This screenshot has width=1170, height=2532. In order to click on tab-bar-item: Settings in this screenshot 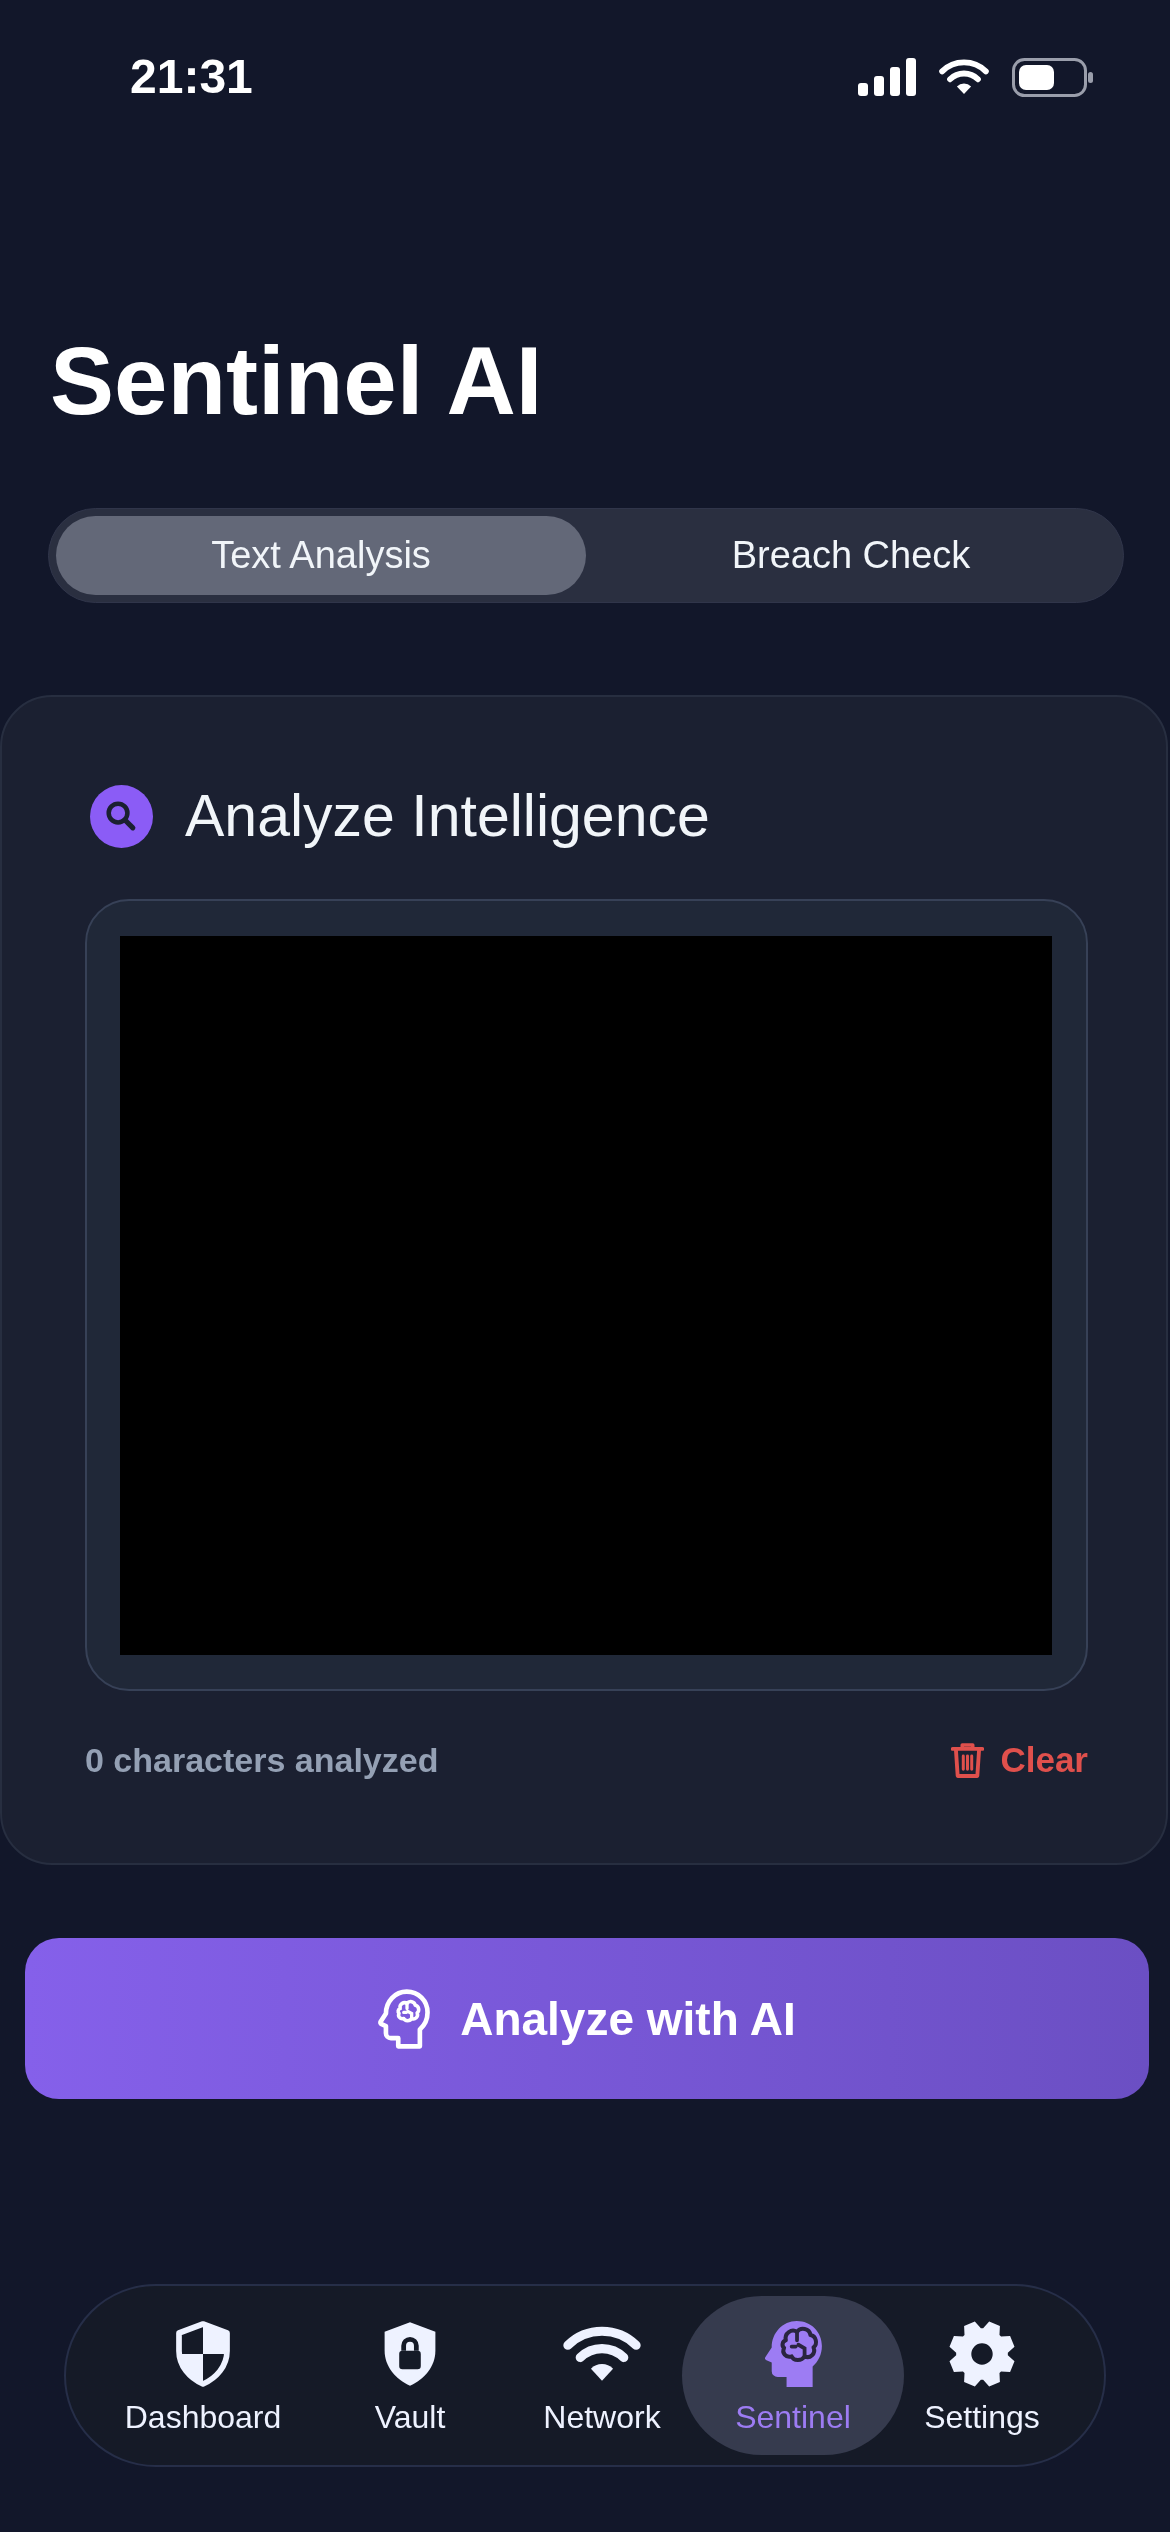, I will do `click(982, 2375)`.